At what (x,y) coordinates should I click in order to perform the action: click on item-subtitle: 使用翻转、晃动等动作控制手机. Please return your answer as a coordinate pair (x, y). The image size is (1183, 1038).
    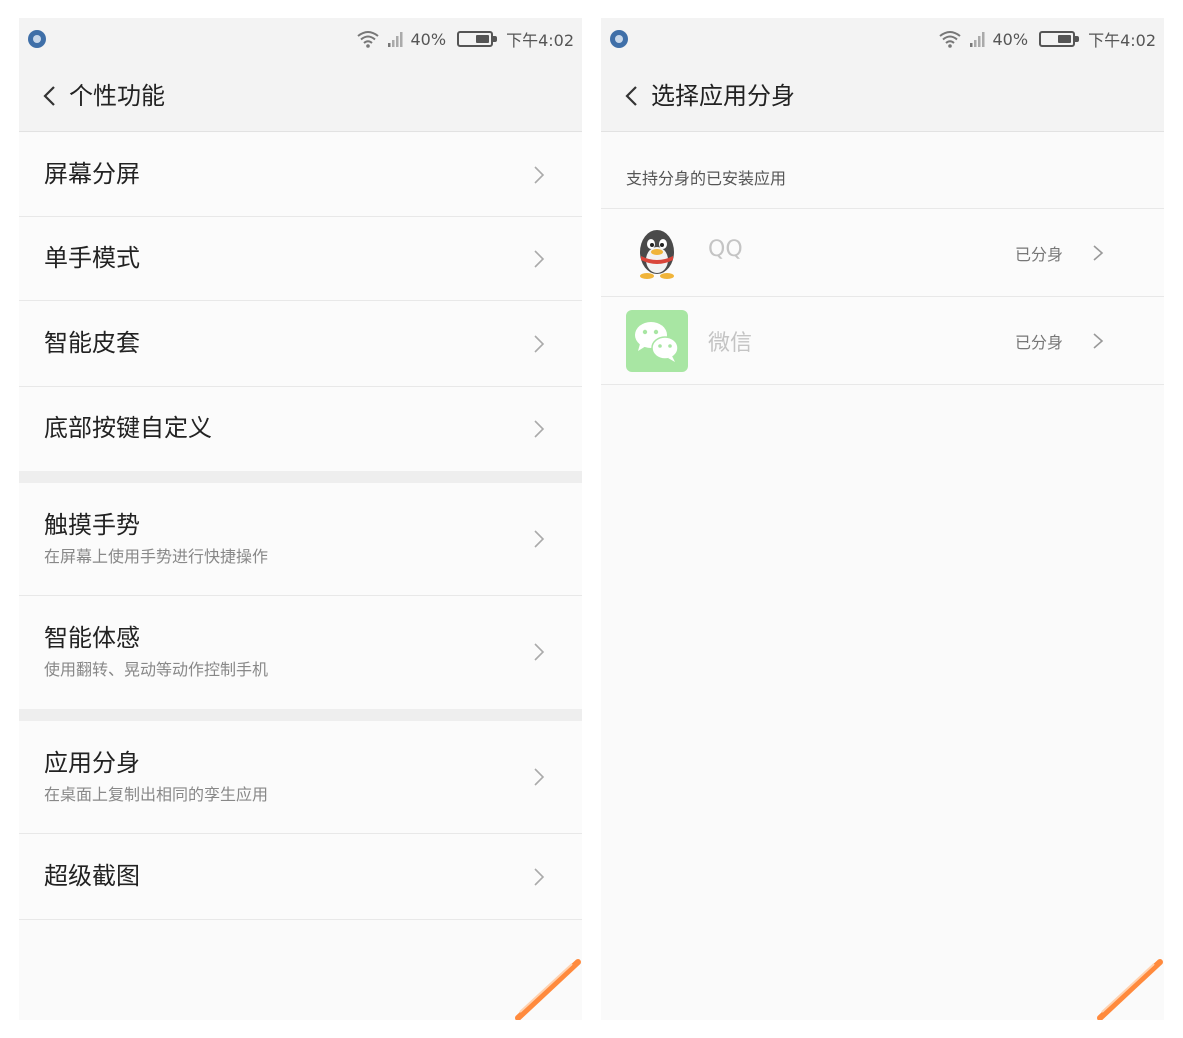
    Looking at the image, I should click on (156, 669).